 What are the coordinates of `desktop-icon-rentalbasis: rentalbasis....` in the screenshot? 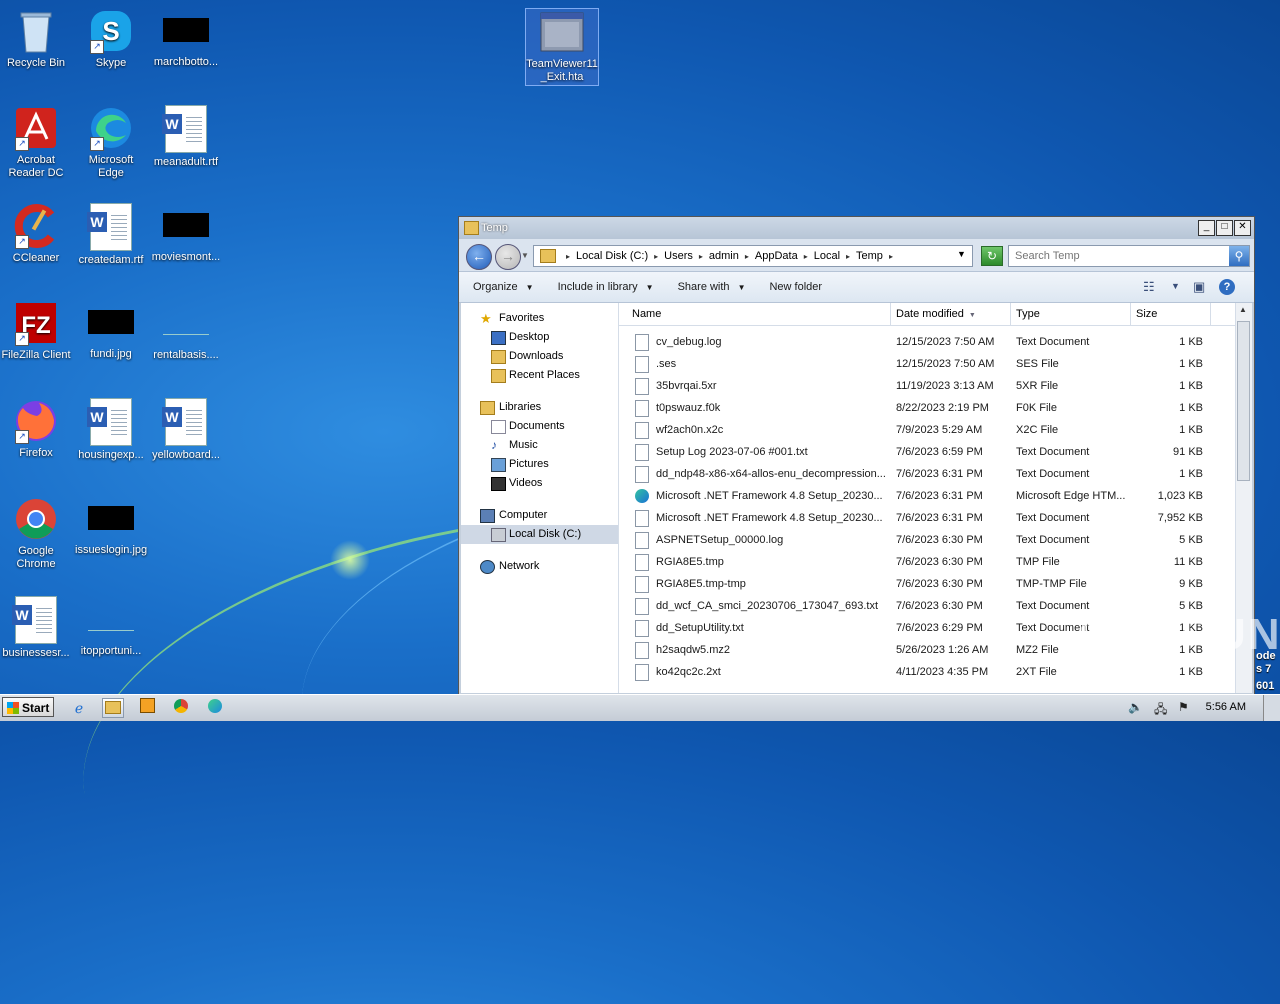 It's located at (186, 331).